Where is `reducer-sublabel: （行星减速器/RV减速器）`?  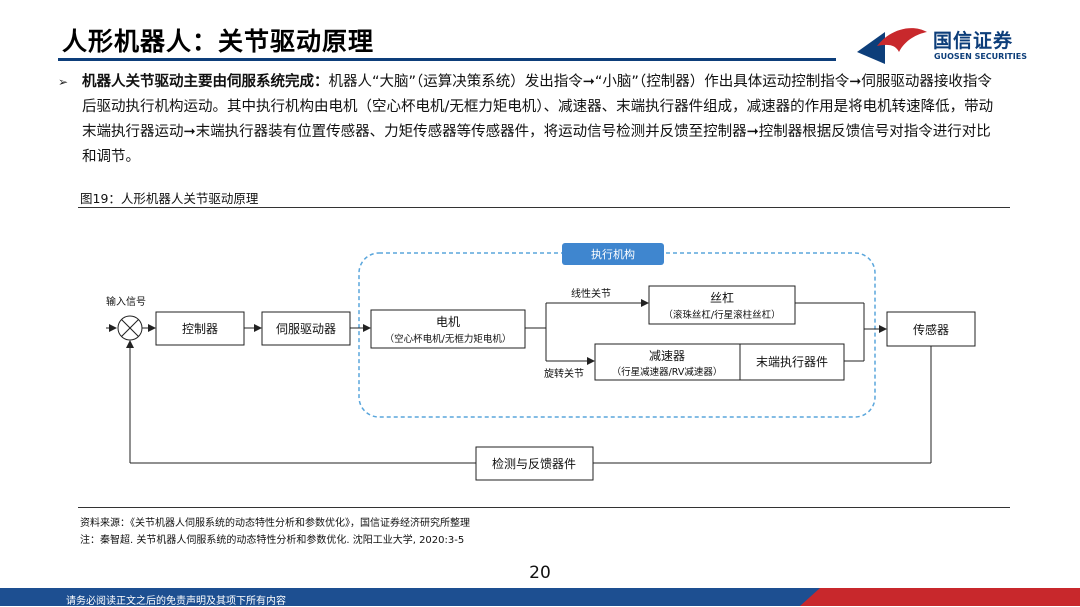
reducer-sublabel: （行星减速器/RV减速器） is located at coordinates (667, 372).